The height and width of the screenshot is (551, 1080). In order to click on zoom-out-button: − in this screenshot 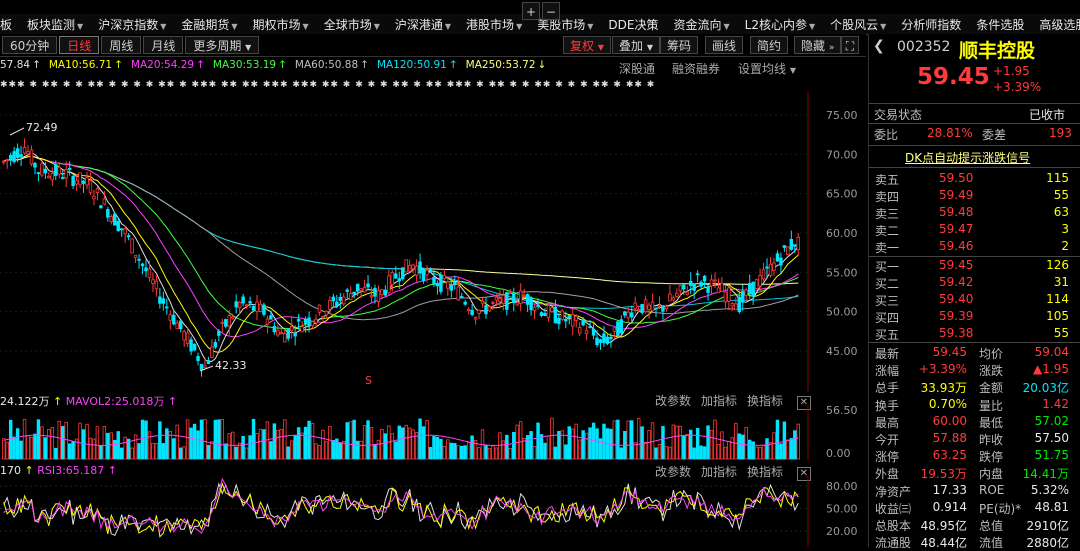, I will do `click(551, 11)`.